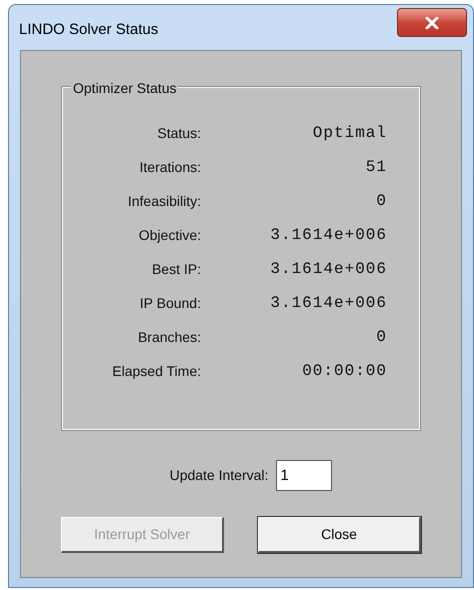  Describe the element at coordinates (349, 133) in the screenshot. I see `field-value: Optimal` at that location.